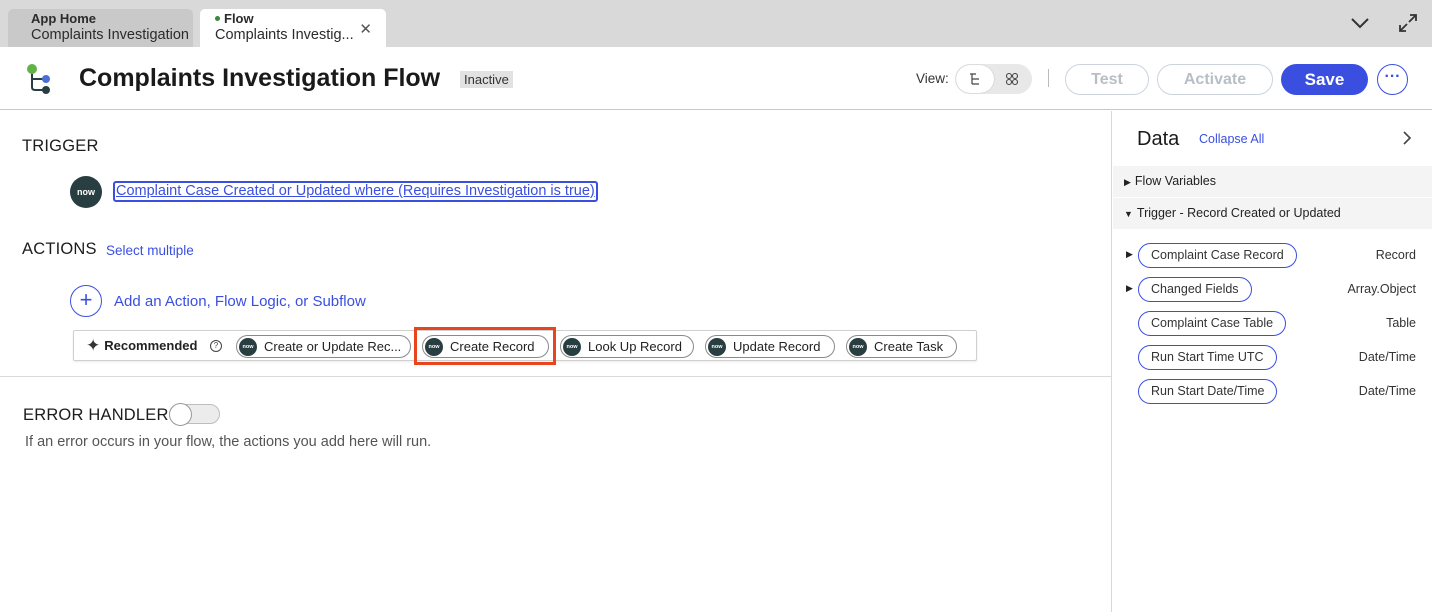 This screenshot has height=612, width=1432. I want to click on sparkle-icon: ✦, so click(93, 345).